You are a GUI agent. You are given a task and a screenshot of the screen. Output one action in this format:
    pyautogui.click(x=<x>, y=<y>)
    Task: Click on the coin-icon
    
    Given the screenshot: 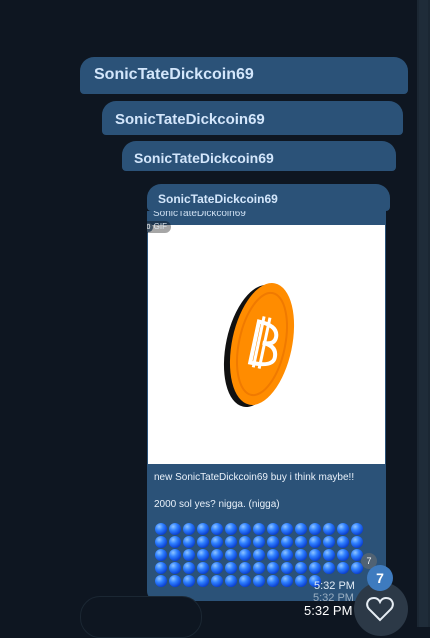 What is the action you would take?
    pyautogui.click(x=259, y=345)
    